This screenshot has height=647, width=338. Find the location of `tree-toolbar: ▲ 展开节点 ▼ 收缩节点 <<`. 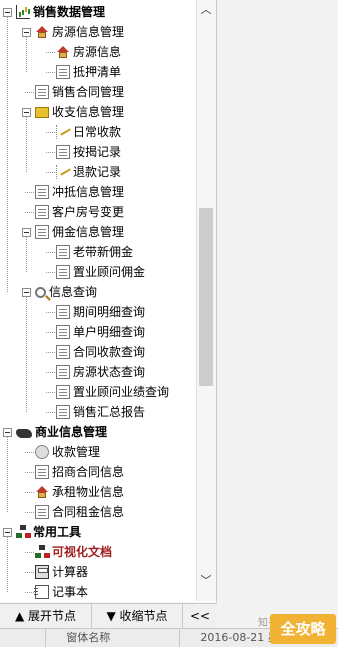

tree-toolbar: ▲ 展开节点 ▼ 收缩节点 << is located at coordinates (108, 615).